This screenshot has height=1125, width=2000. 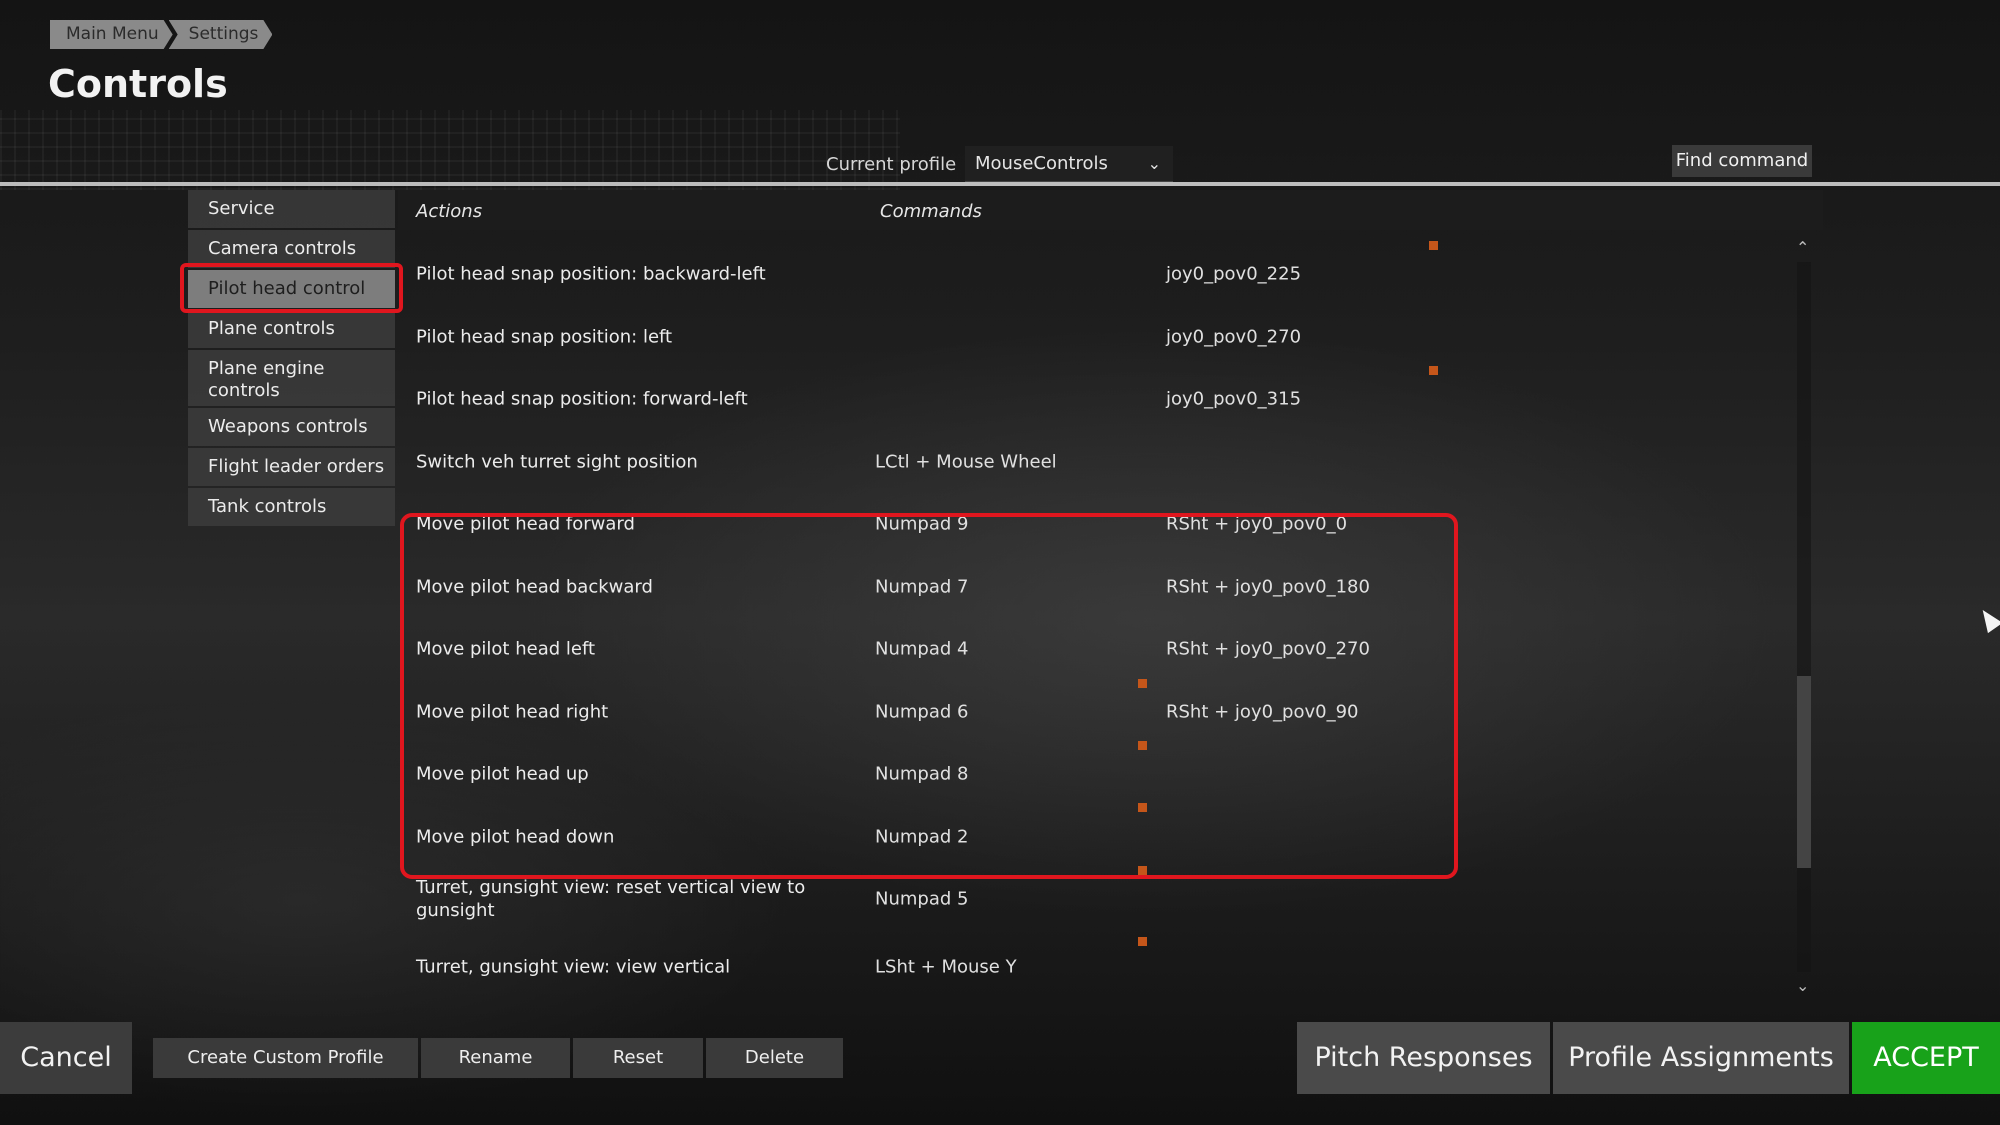 What do you see at coordinates (1110, 210) in the screenshot?
I see `table-header: Actions Commands` at bounding box center [1110, 210].